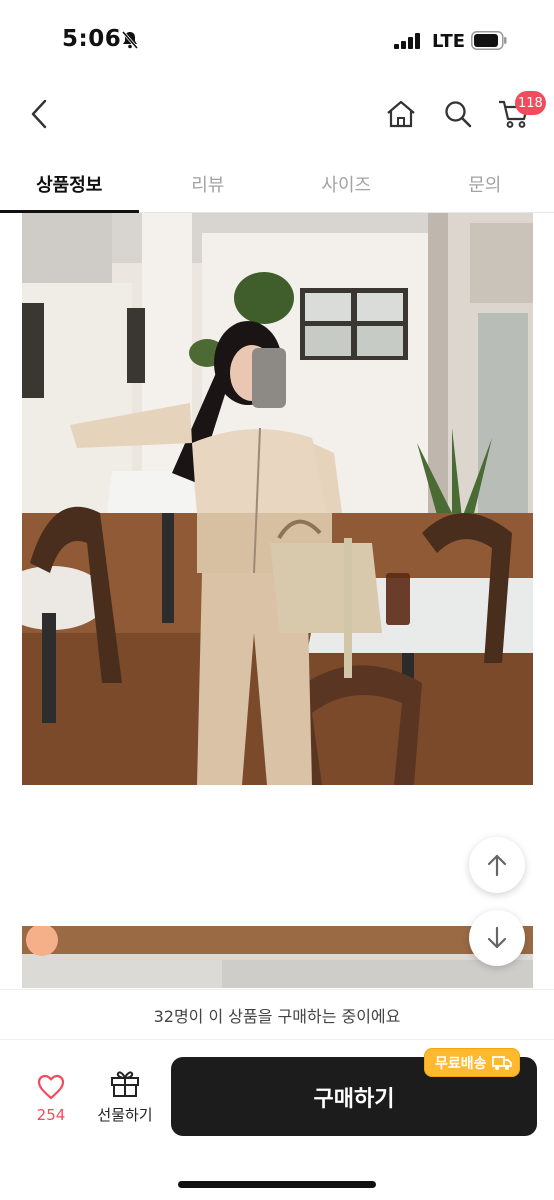 The width and height of the screenshot is (554, 1200). I want to click on arrow-up-icon, so click(497, 865).